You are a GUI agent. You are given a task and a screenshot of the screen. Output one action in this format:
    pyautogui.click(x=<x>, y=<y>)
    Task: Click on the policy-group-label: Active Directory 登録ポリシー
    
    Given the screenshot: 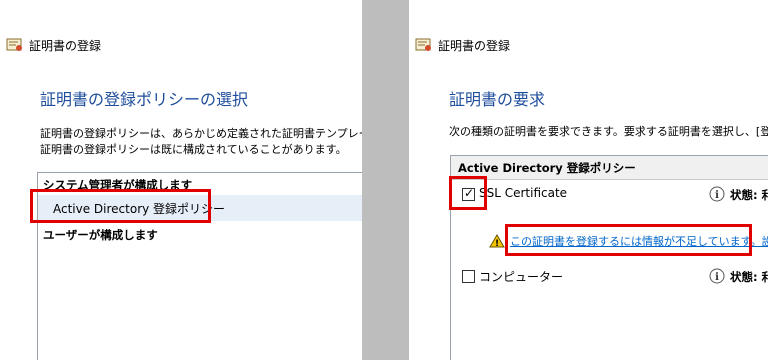 What is the action you would take?
    pyautogui.click(x=547, y=168)
    